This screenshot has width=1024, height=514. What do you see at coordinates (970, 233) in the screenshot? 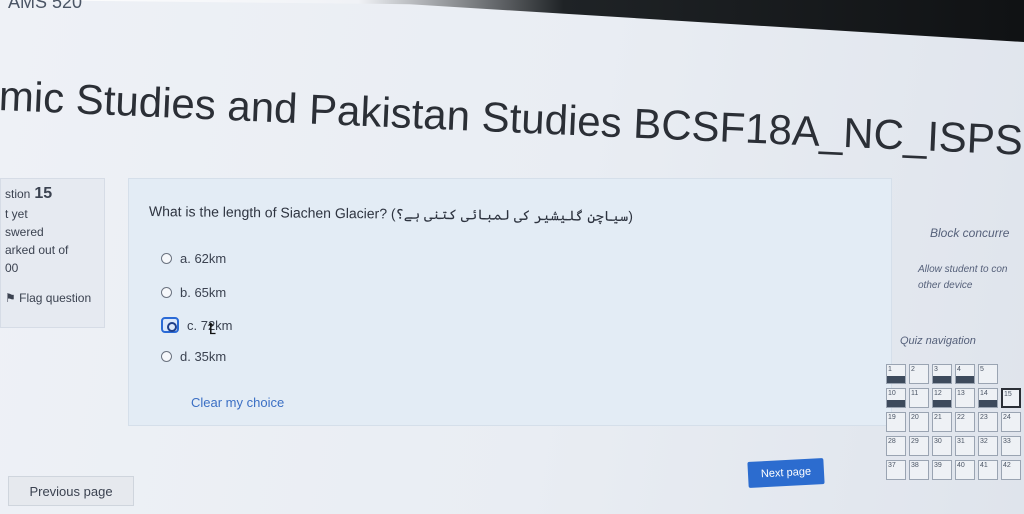
I see `block-concurrent-title: Block concurre` at bounding box center [970, 233].